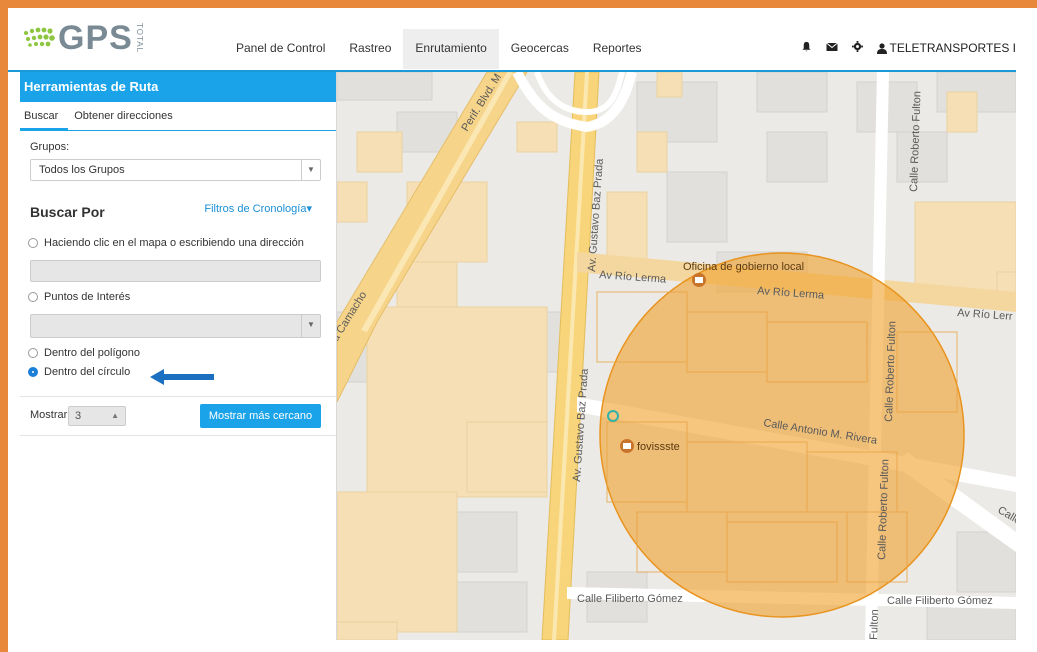 This screenshot has width=1037, height=652. Describe the element at coordinates (87, 372) in the screenshot. I see `option-circle-label: Dentro del círculo` at that location.